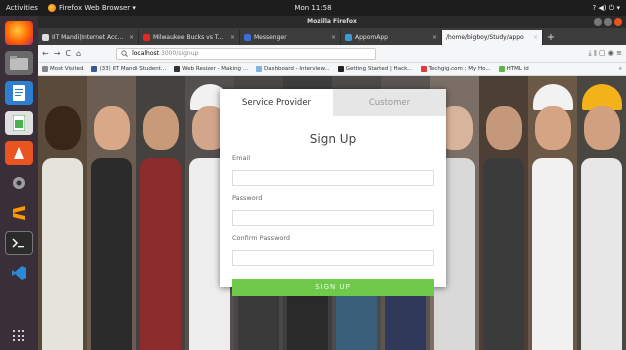 This screenshot has width=626, height=350. What do you see at coordinates (501, 69) in the screenshot?
I see `html-icon` at bounding box center [501, 69].